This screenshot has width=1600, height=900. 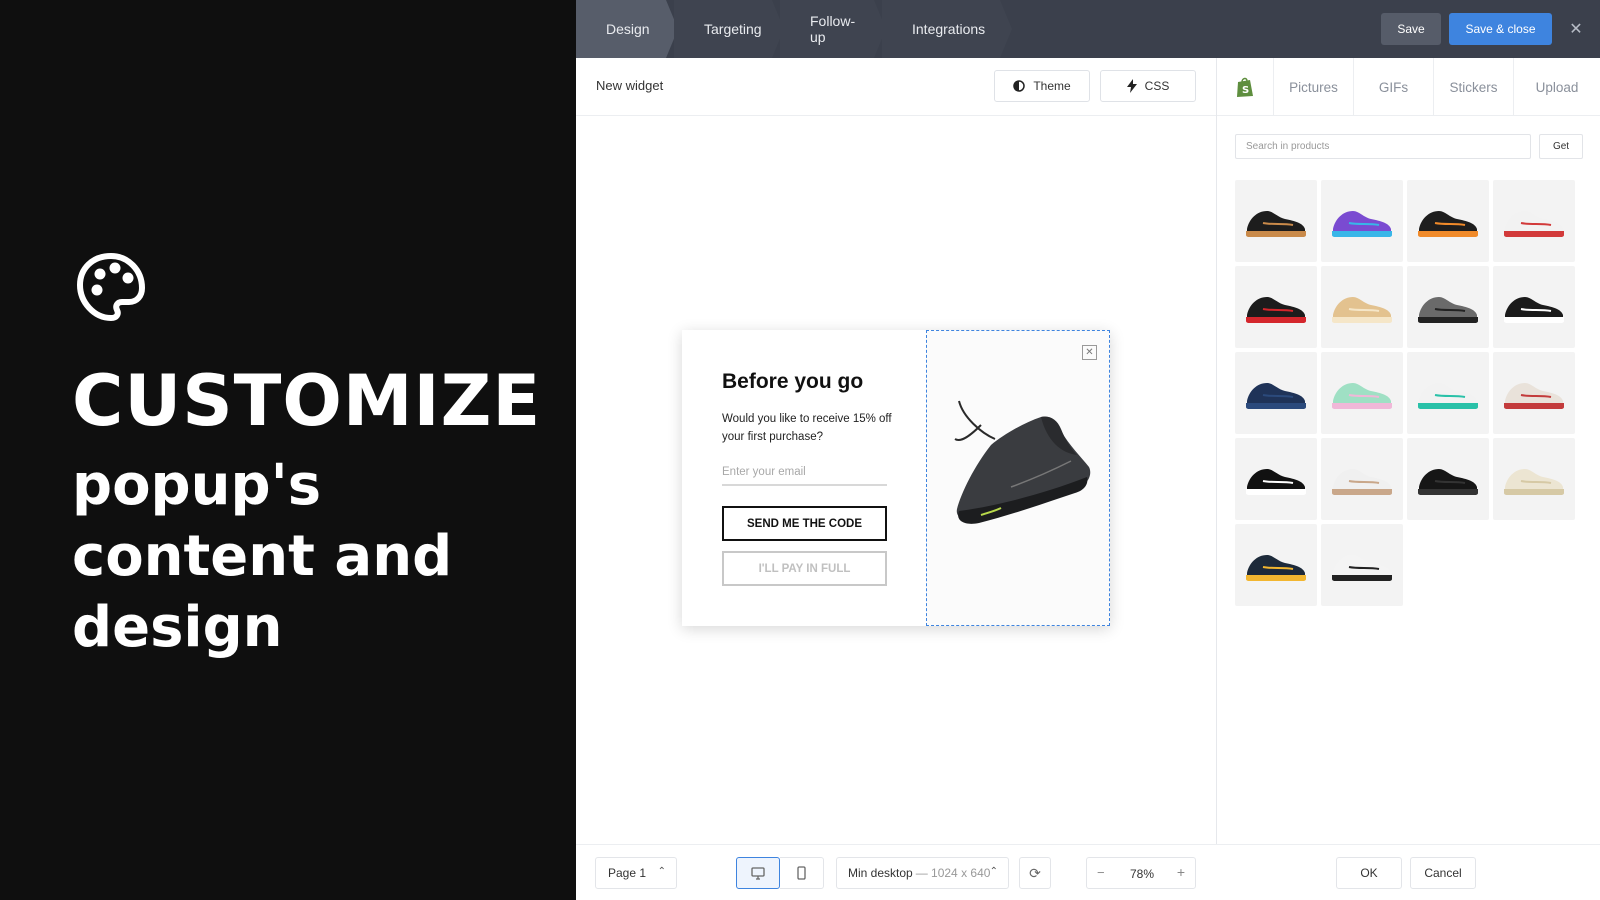 What do you see at coordinates (1181, 872) in the screenshot?
I see `zoom-in-icon: +` at bounding box center [1181, 872].